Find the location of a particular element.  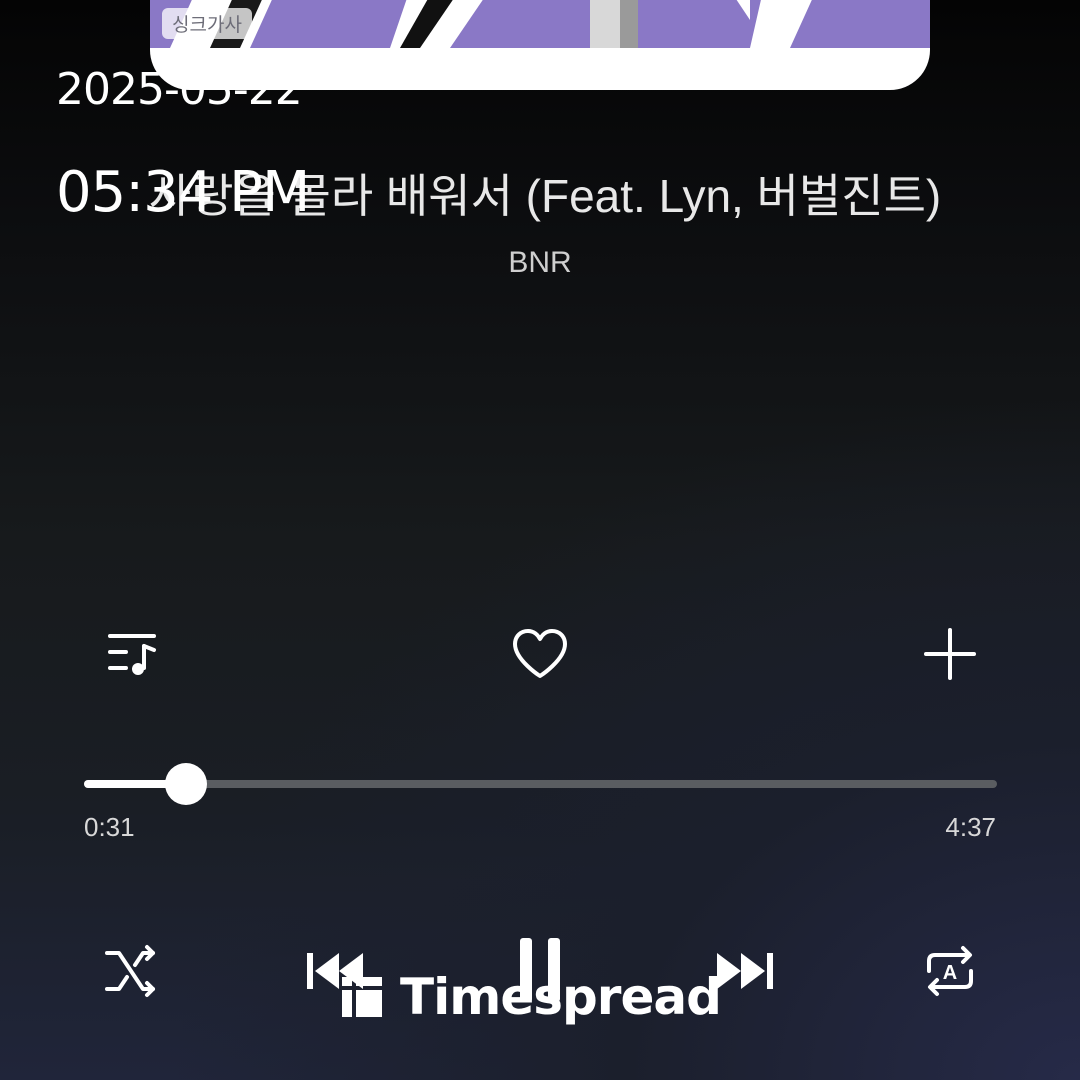

like-button is located at coordinates (540, 654).